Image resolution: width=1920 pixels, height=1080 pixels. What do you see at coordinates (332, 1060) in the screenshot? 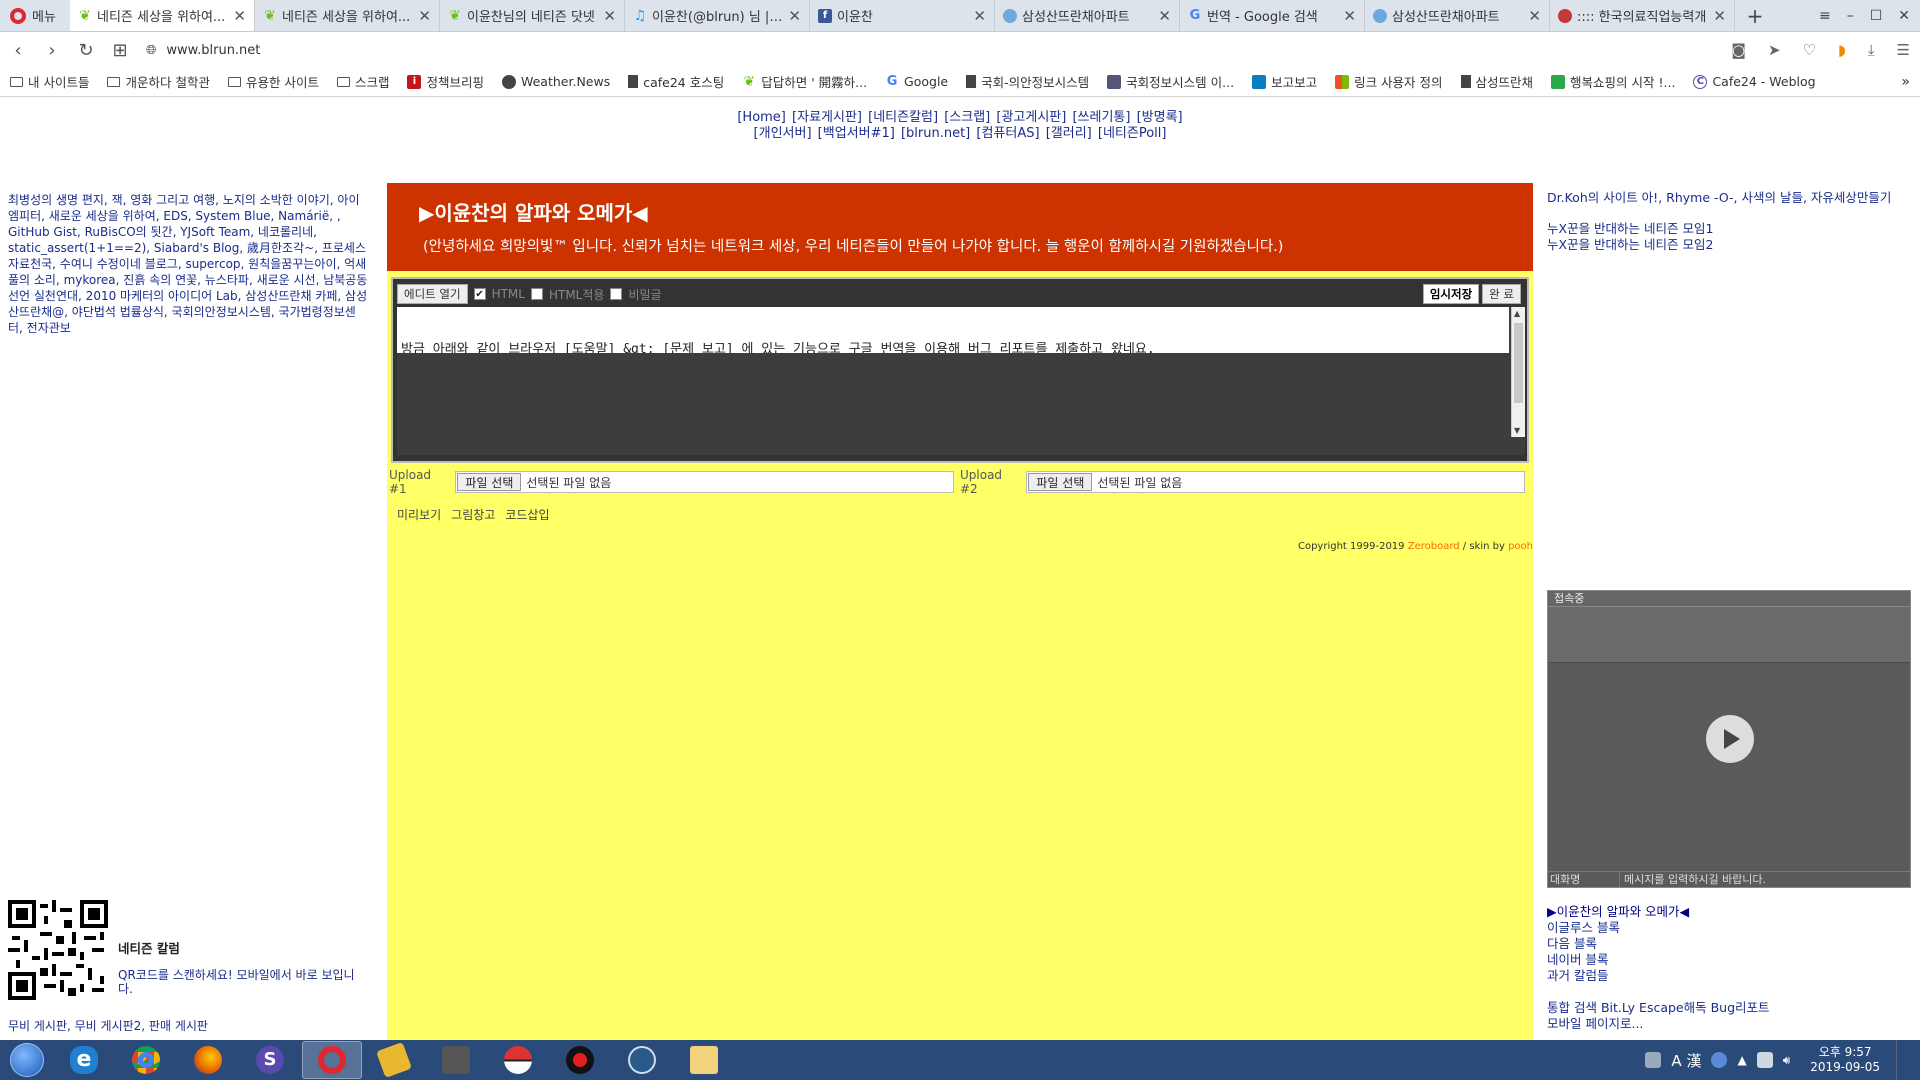
I see `opera-icon` at bounding box center [332, 1060].